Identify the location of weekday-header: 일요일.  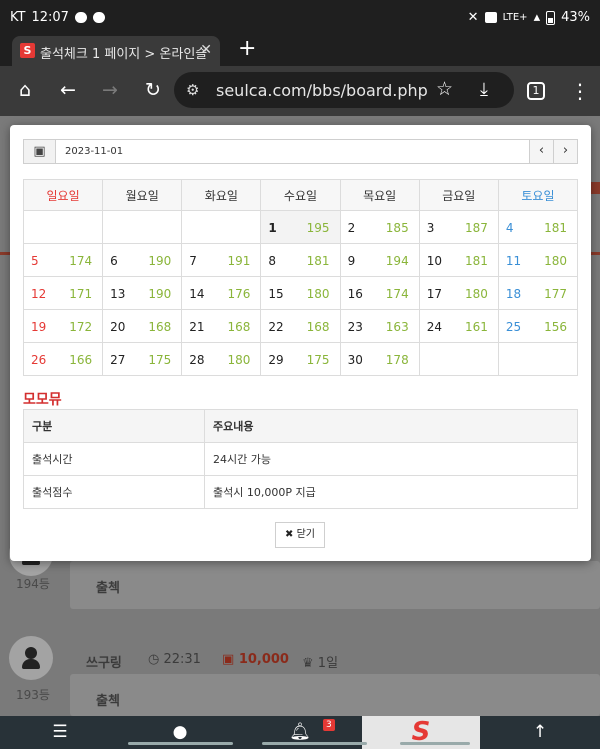
(63, 195).